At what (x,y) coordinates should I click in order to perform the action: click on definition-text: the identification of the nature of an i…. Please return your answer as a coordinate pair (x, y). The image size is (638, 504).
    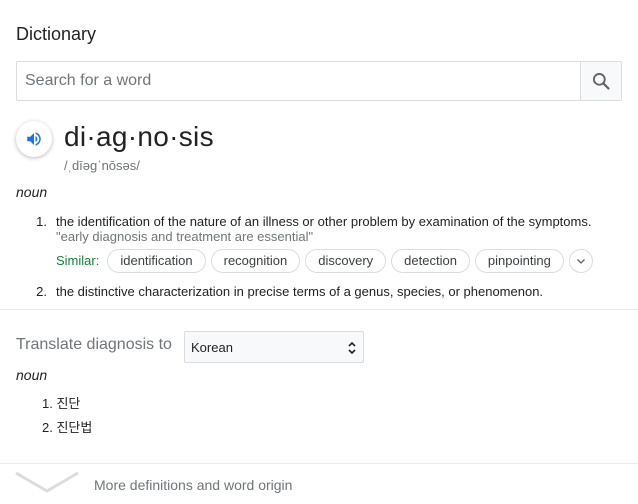
    Looking at the image, I should click on (324, 221).